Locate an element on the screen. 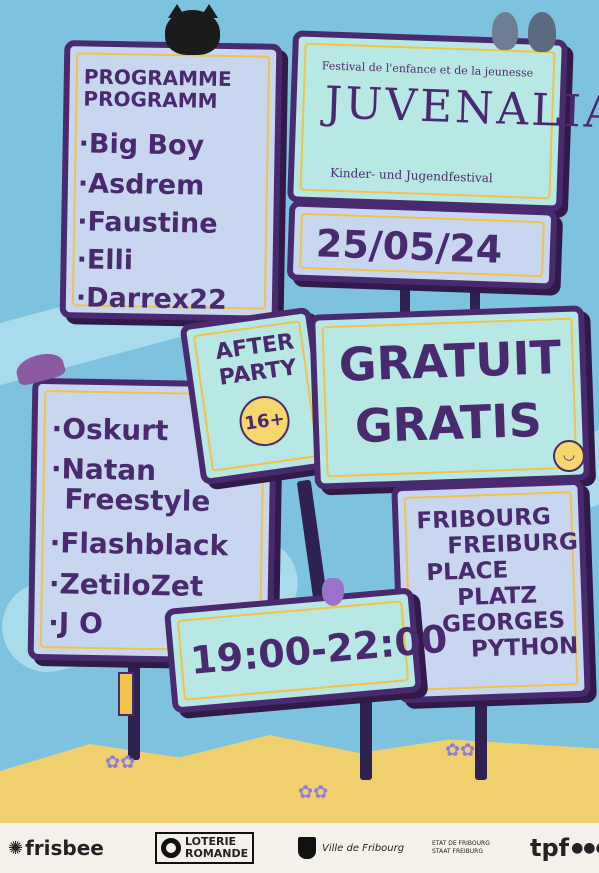 The width and height of the screenshot is (599, 873). place-line: PLACE is located at coordinates (467, 572).